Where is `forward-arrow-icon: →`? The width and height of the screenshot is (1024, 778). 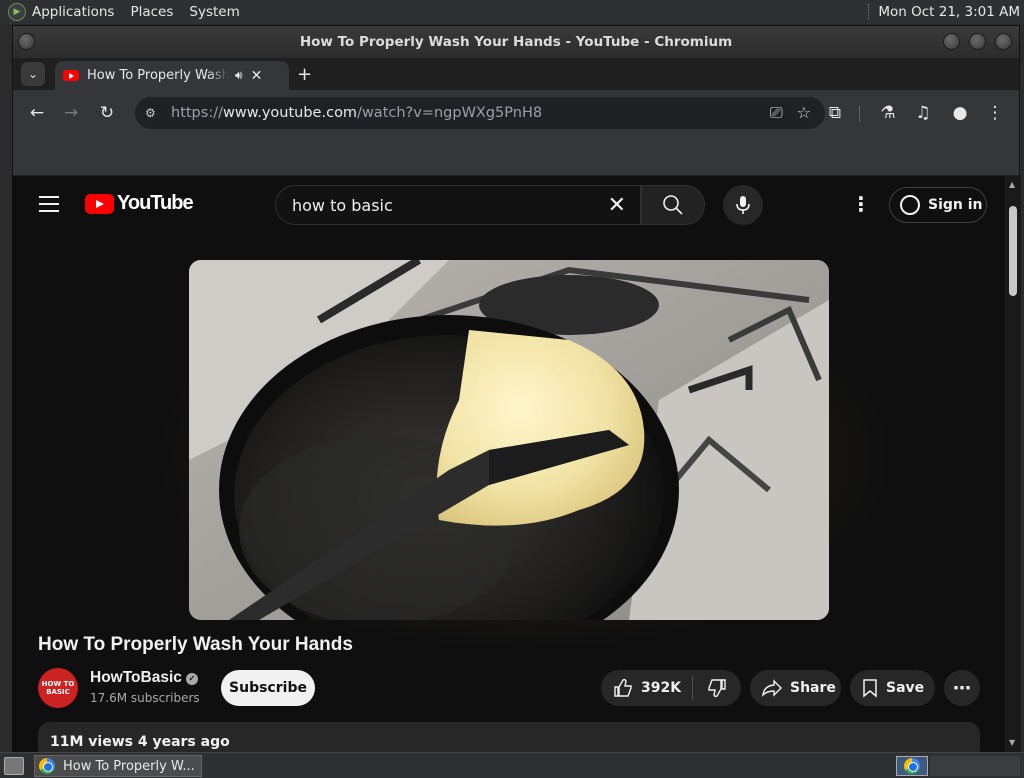 forward-arrow-icon: → is located at coordinates (71, 113).